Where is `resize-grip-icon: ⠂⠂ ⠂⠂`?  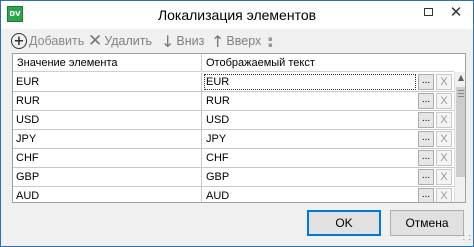
resize-grip-icon: ⠂⠂ ⠂⠂ is located at coordinates (468, 239).